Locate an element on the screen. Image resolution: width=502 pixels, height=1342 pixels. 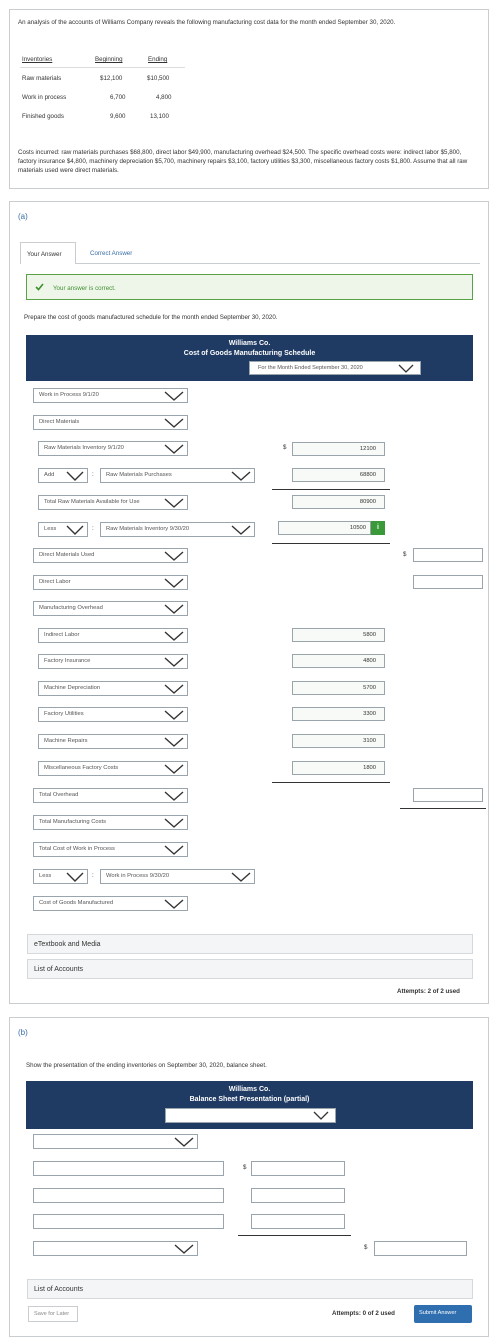
dm-used-select: Direct Materials Used is located at coordinates (110, 555).